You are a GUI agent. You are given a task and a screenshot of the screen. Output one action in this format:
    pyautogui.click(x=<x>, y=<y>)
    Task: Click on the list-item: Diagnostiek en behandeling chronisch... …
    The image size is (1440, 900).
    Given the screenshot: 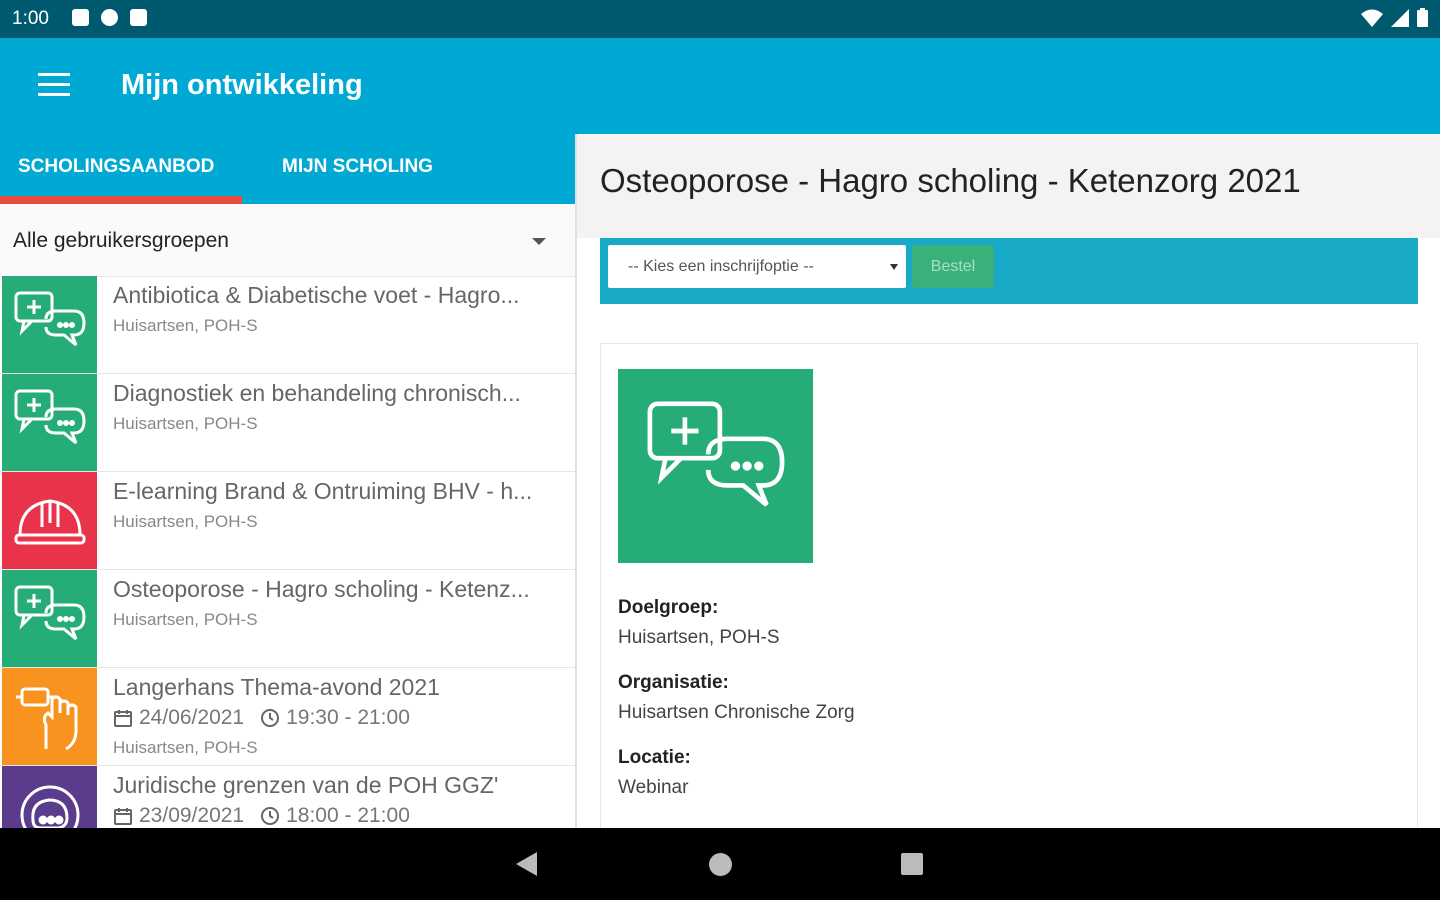 What is the action you would take?
    pyautogui.click(x=288, y=423)
    